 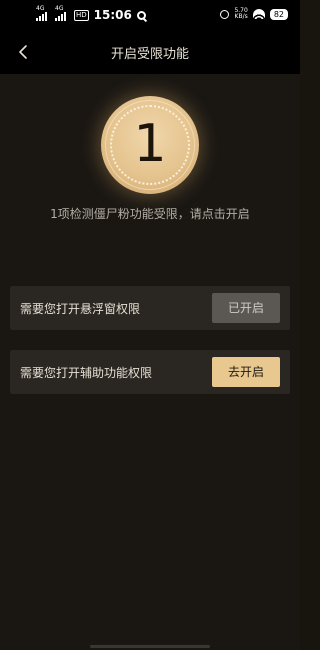 I want to click on permission-label-accessibility: 需要您打开辅助功能权限, so click(x=86, y=373).